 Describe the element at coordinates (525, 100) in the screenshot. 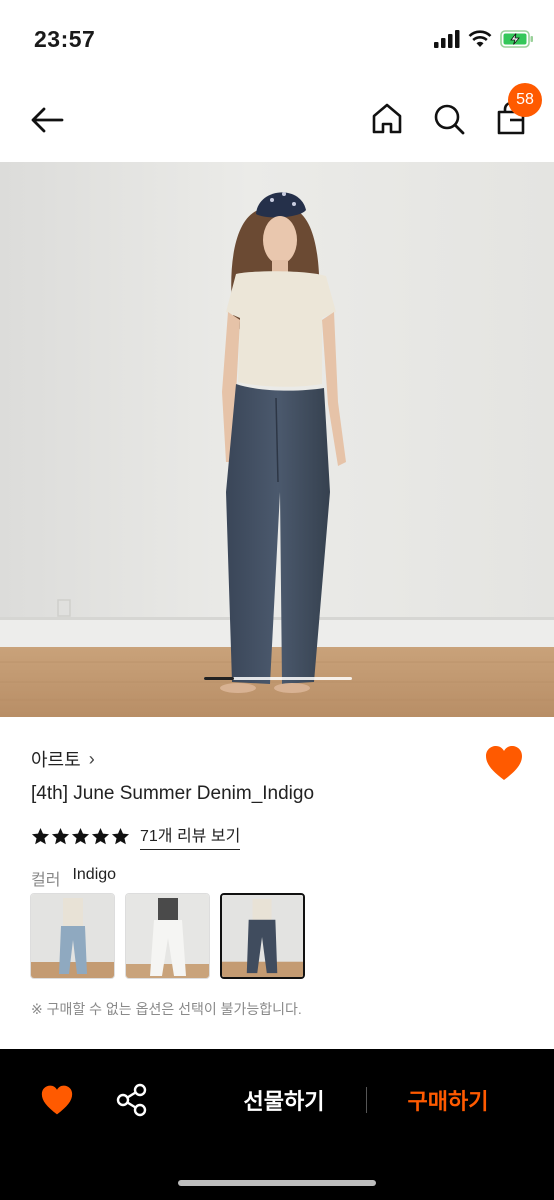

I see `cart-count-badge: 58` at that location.